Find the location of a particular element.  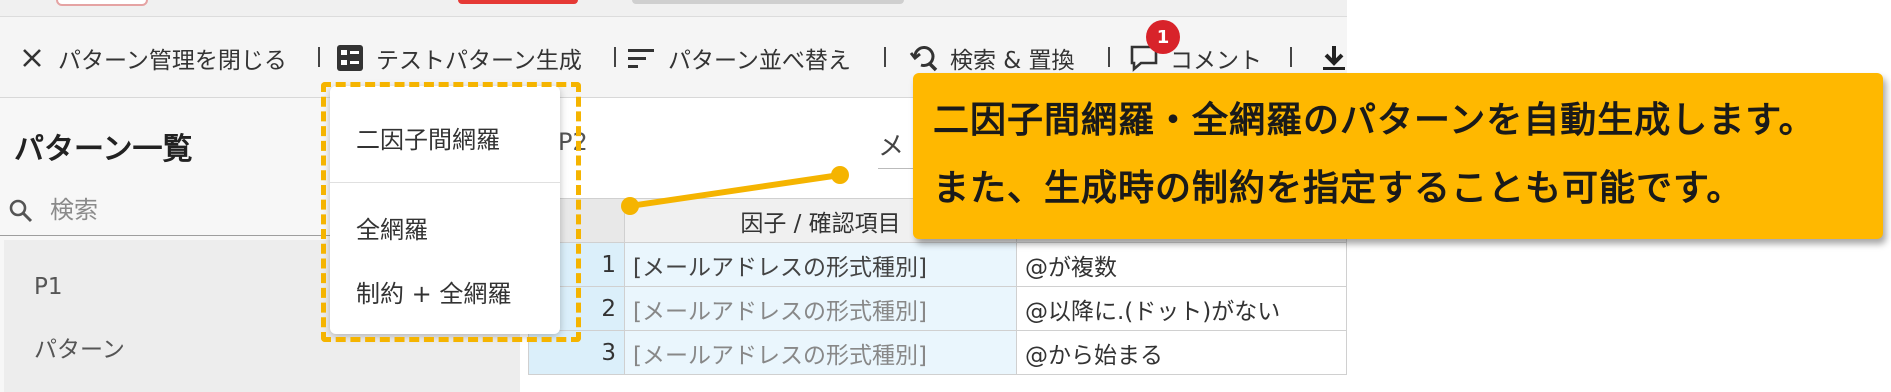

menu-divider is located at coordinates (445, 182).